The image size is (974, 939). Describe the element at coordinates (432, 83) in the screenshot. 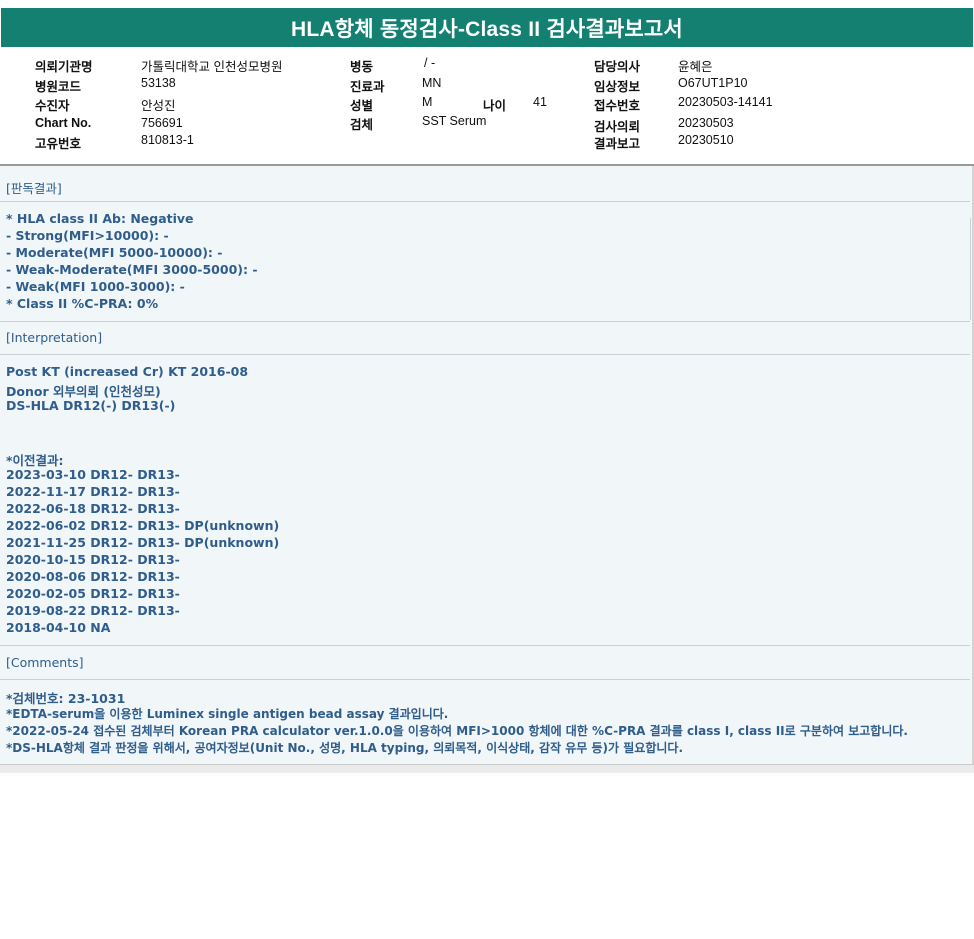

I see `department-value: MN` at that location.